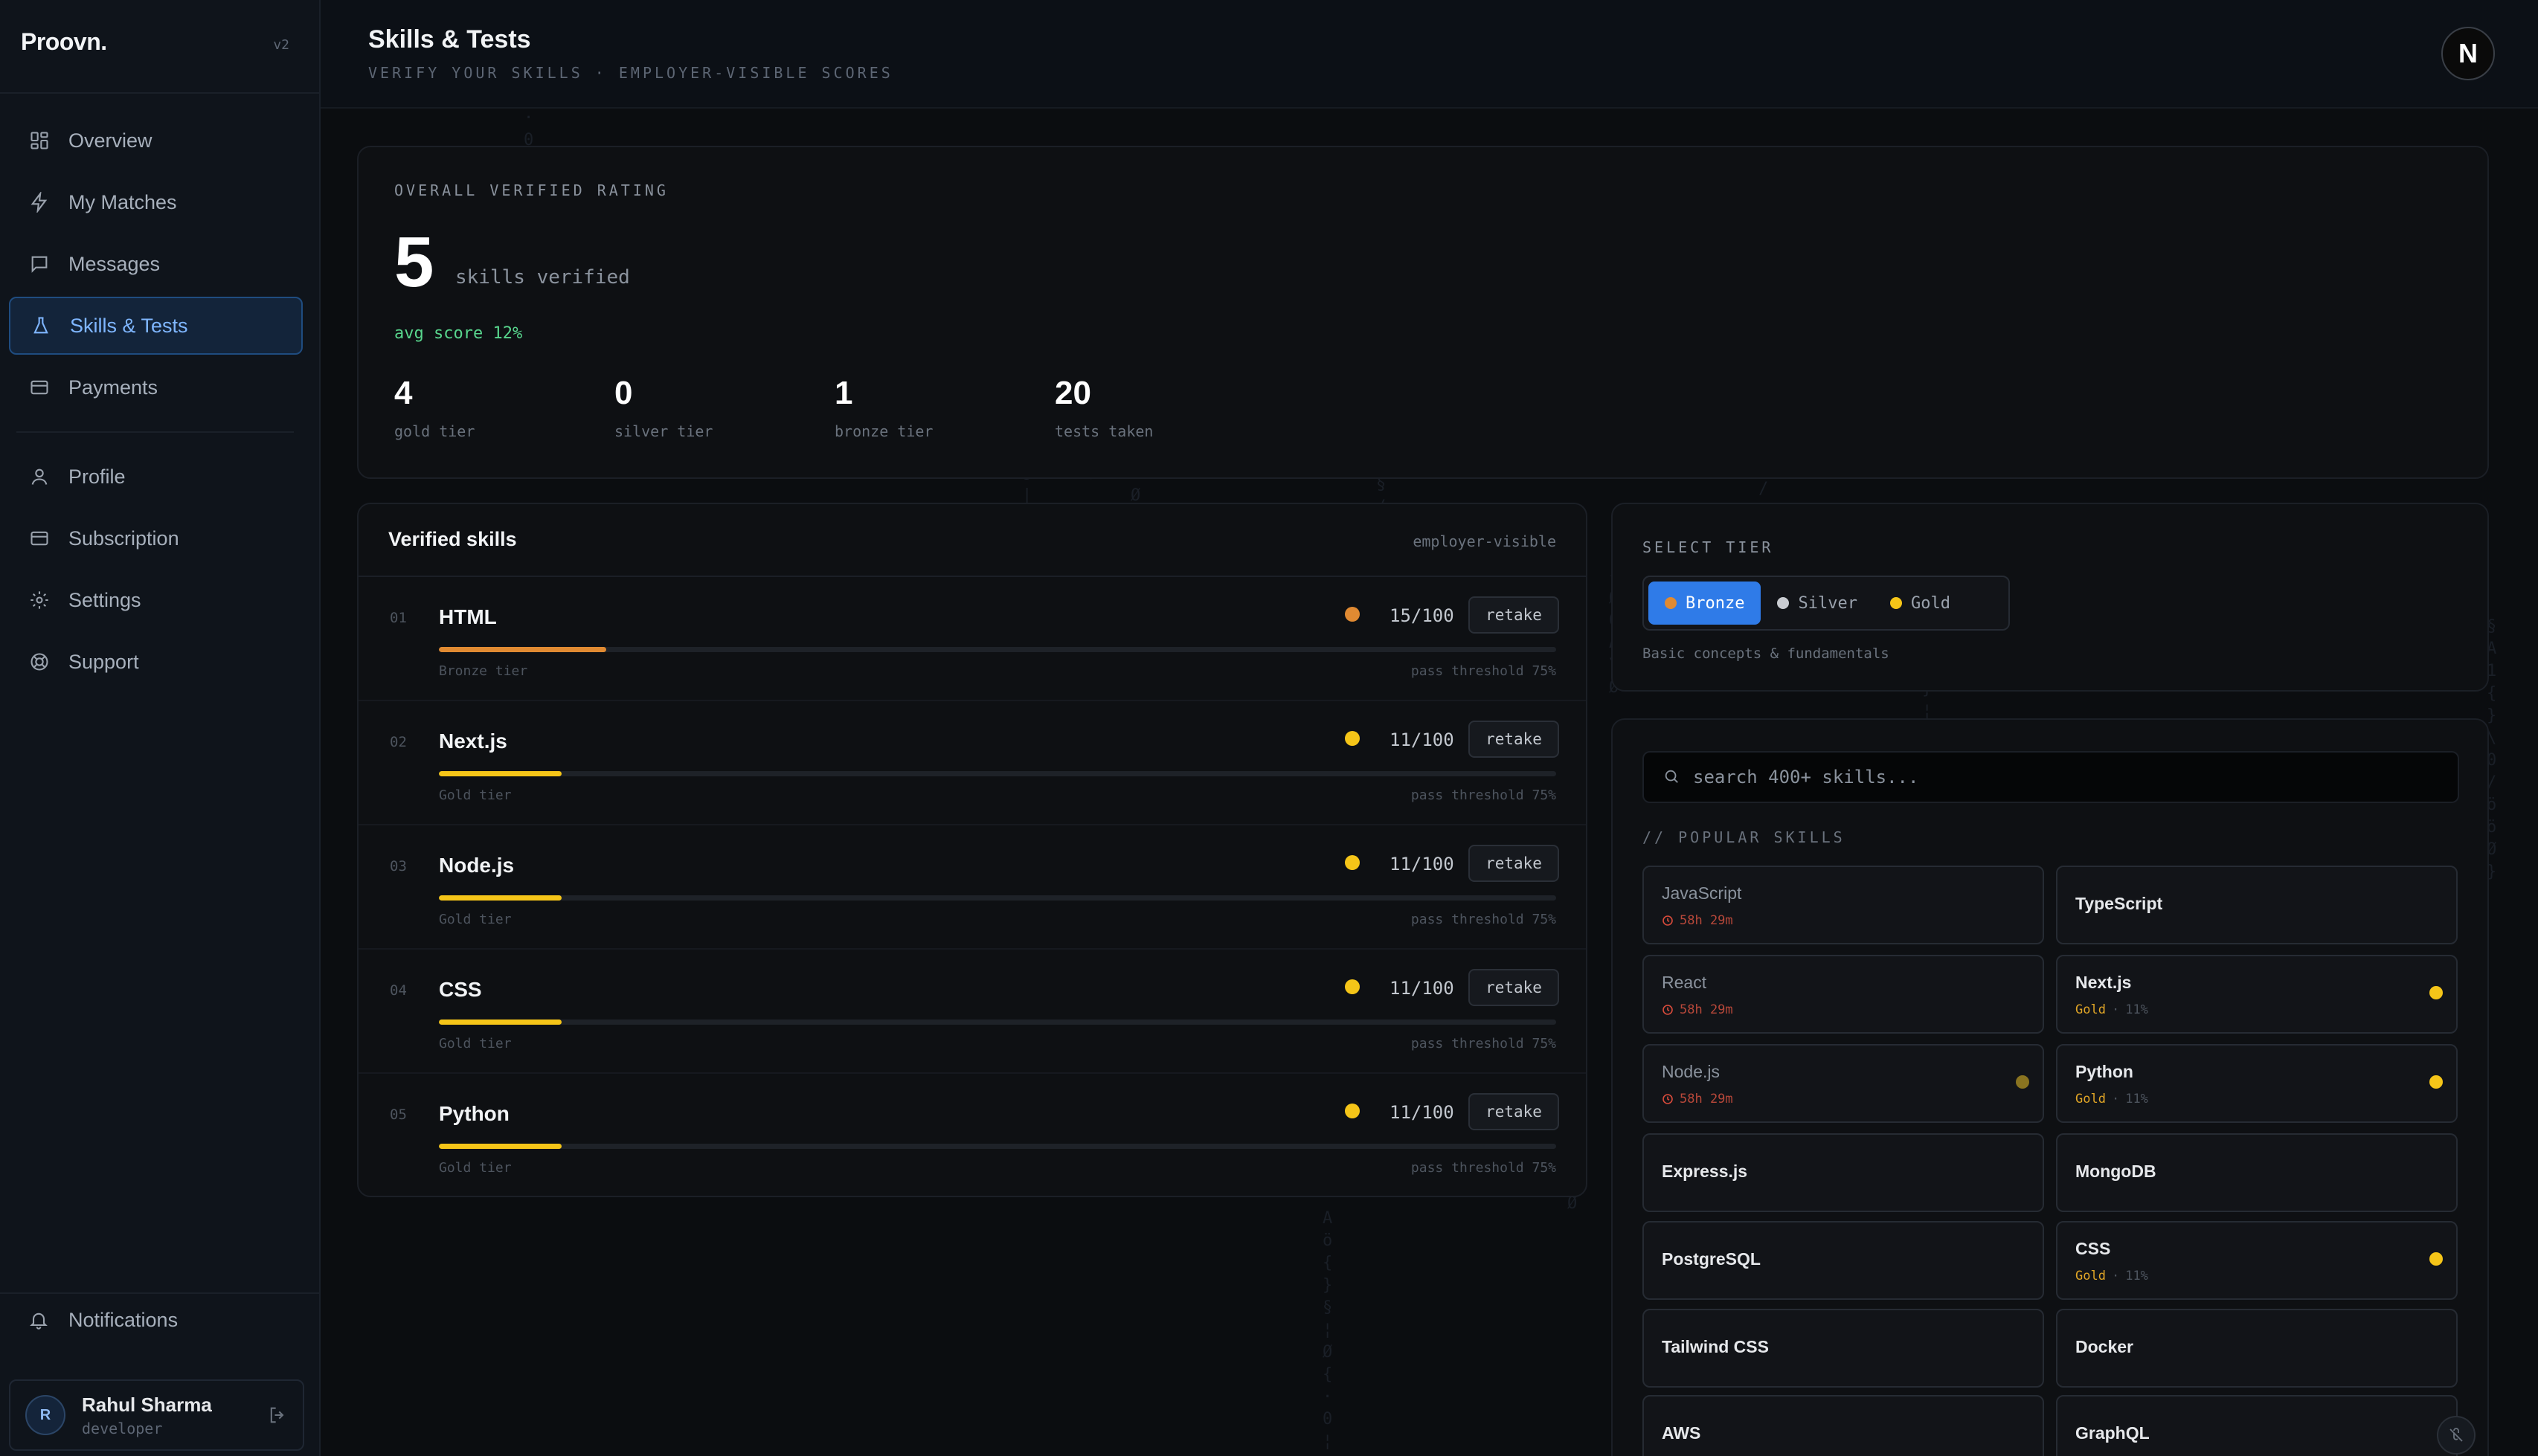 The height and width of the screenshot is (1456, 2538). What do you see at coordinates (105, 600) in the screenshot?
I see `sidebar-item-label: Settings` at bounding box center [105, 600].